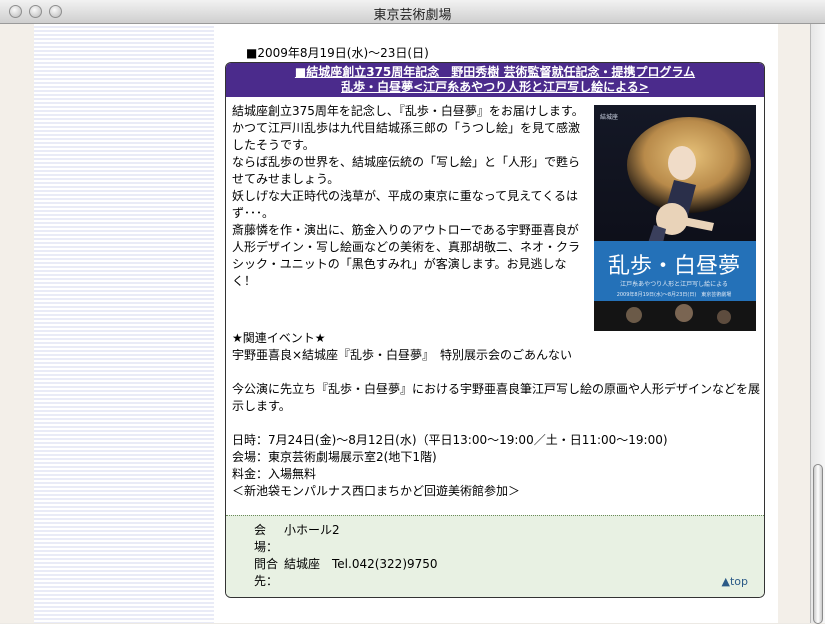  I want to click on event-header-line2: 乱歩・白昼夢<江戸糸あやつり人形と江戸写し絵による>, so click(495, 87).